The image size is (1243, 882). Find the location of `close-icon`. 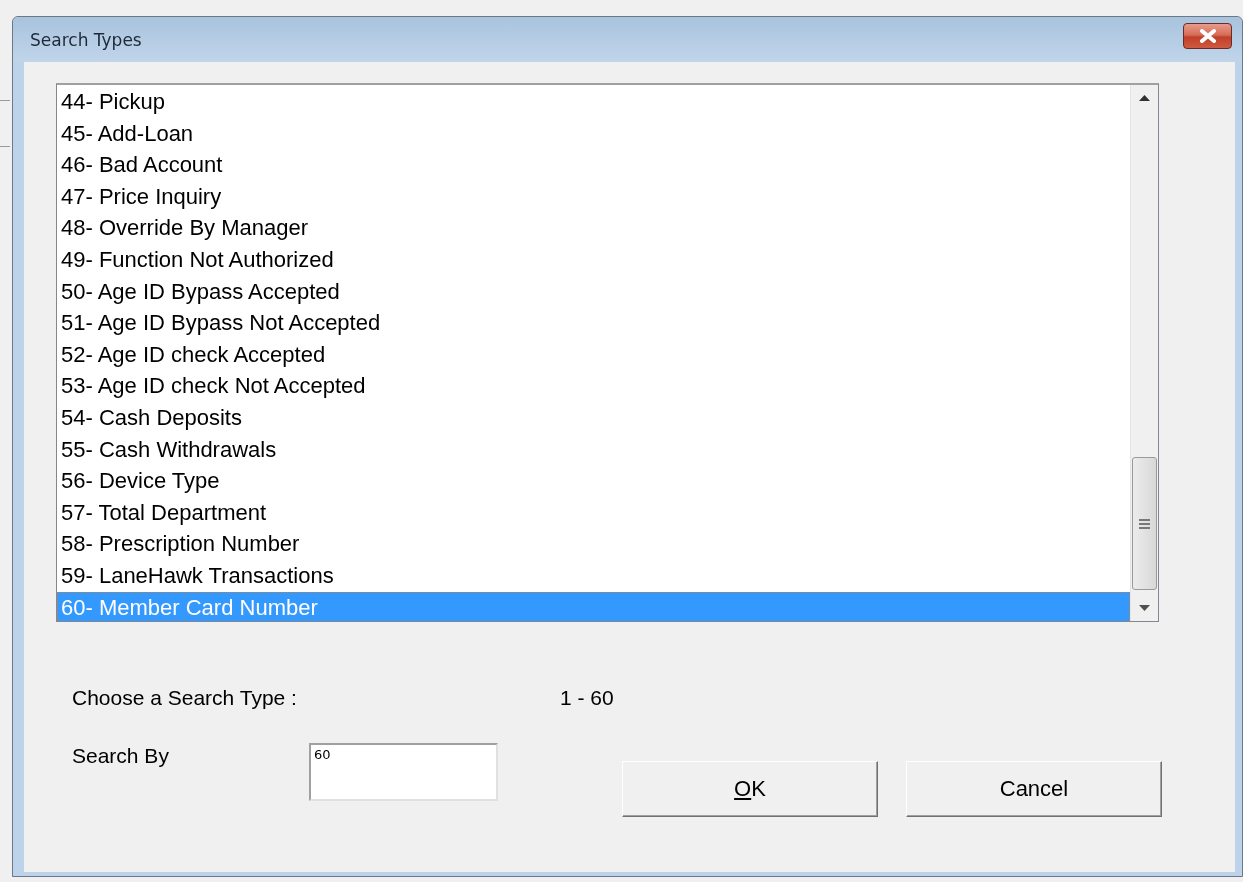

close-icon is located at coordinates (1207, 35).